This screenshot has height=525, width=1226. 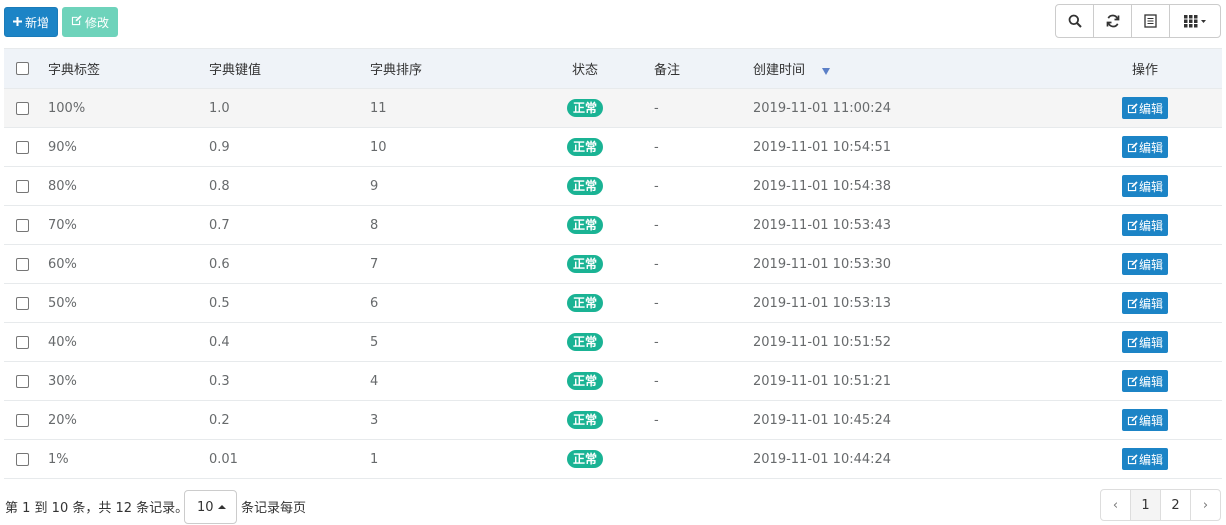 What do you see at coordinates (219, 147) in the screenshot?
I see `cell-value: 0.9` at bounding box center [219, 147].